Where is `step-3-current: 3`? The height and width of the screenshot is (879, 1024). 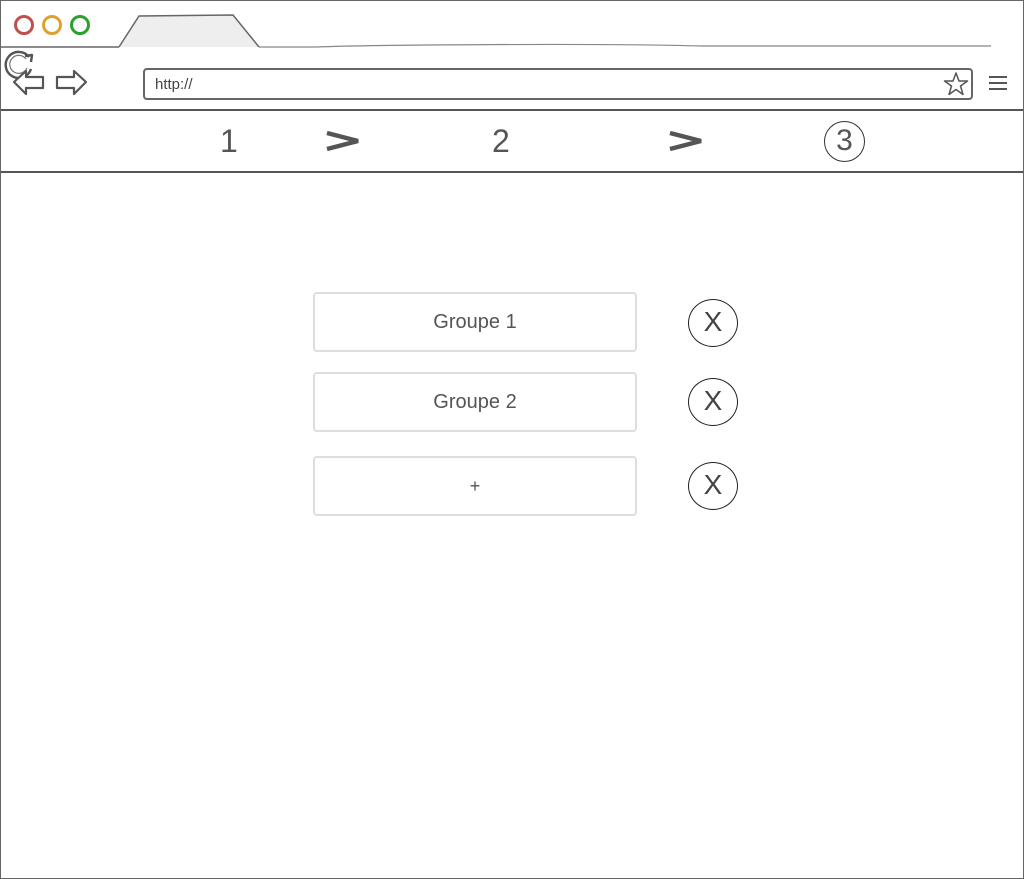
step-3-current: 3 is located at coordinates (844, 141).